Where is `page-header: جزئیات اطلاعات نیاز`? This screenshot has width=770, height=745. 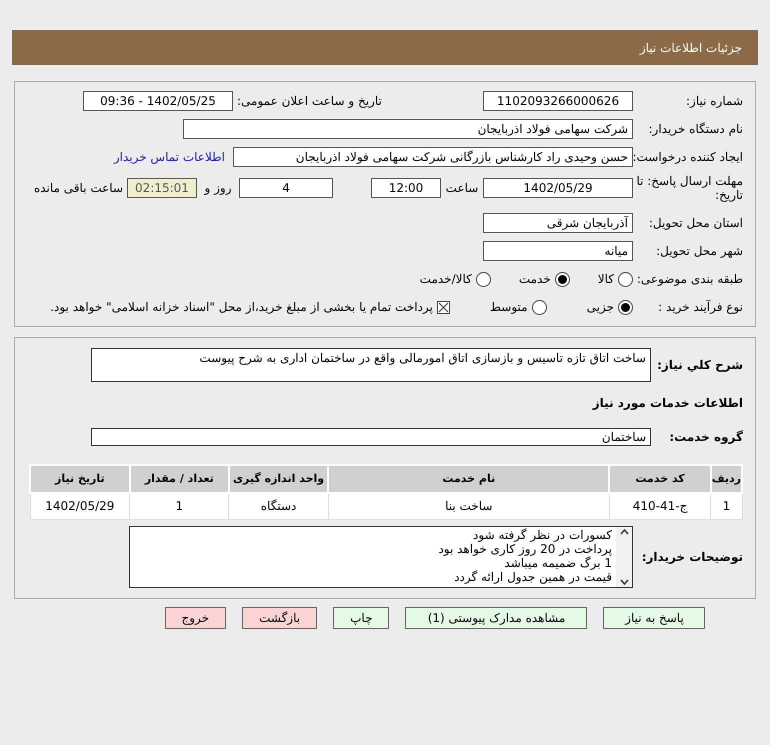
page-header: جزئیات اطلاعات نیاز is located at coordinates (385, 47).